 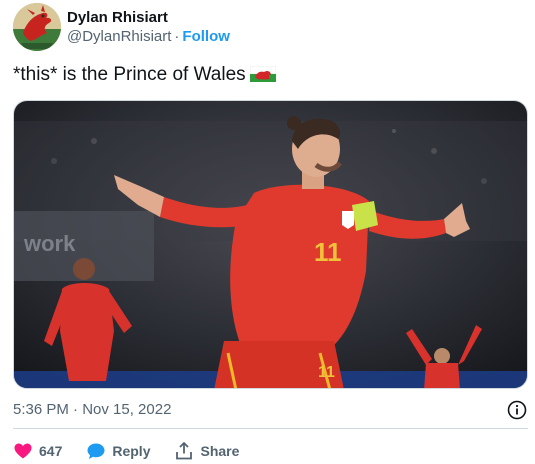 I want to click on tweet-timestamp: 5:36 PM · Nov 15, 2022, so click(x=92, y=410).